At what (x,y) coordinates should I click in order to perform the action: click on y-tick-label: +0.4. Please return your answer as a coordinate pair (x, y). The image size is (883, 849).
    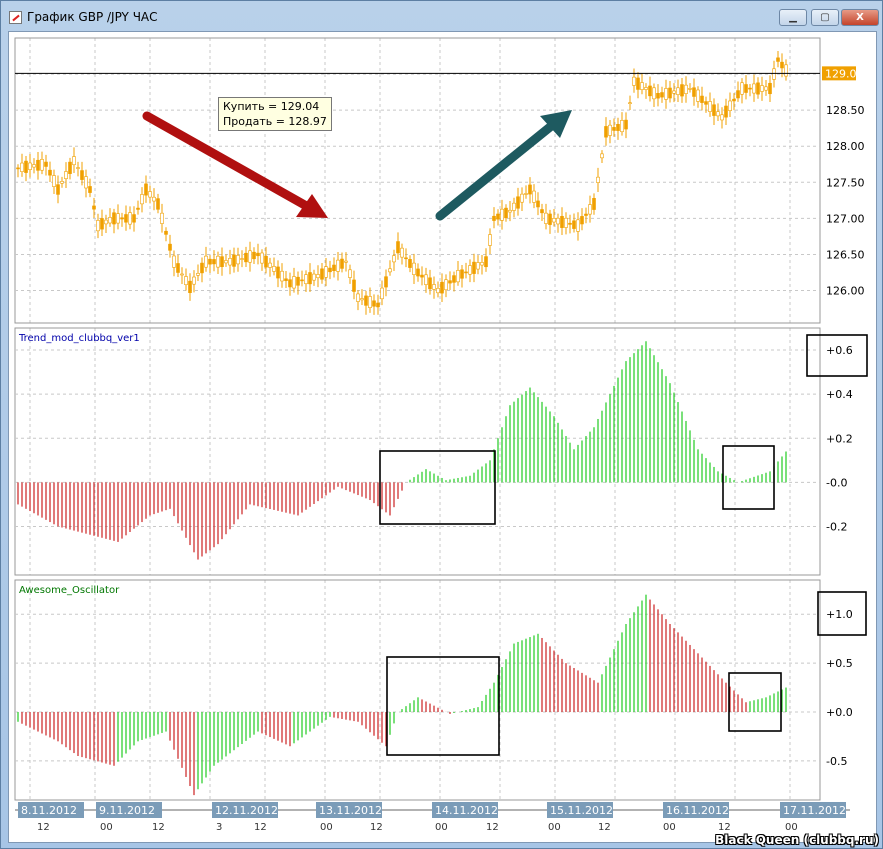
    Looking at the image, I should click on (839, 394).